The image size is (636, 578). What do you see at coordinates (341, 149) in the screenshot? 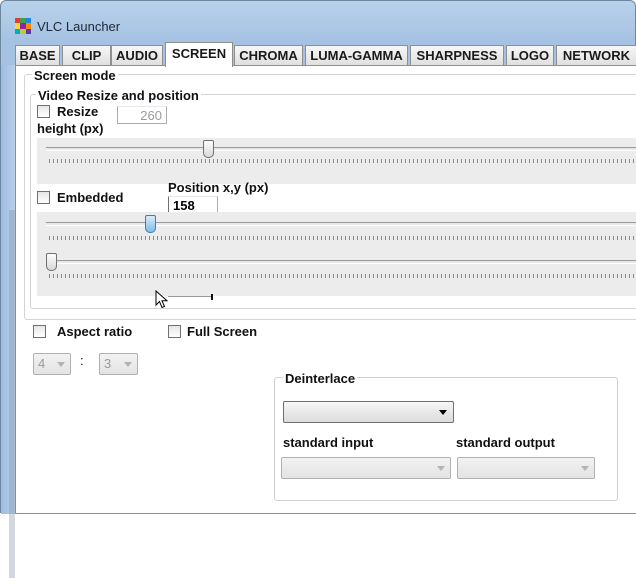
I see `height-slider-track` at bounding box center [341, 149].